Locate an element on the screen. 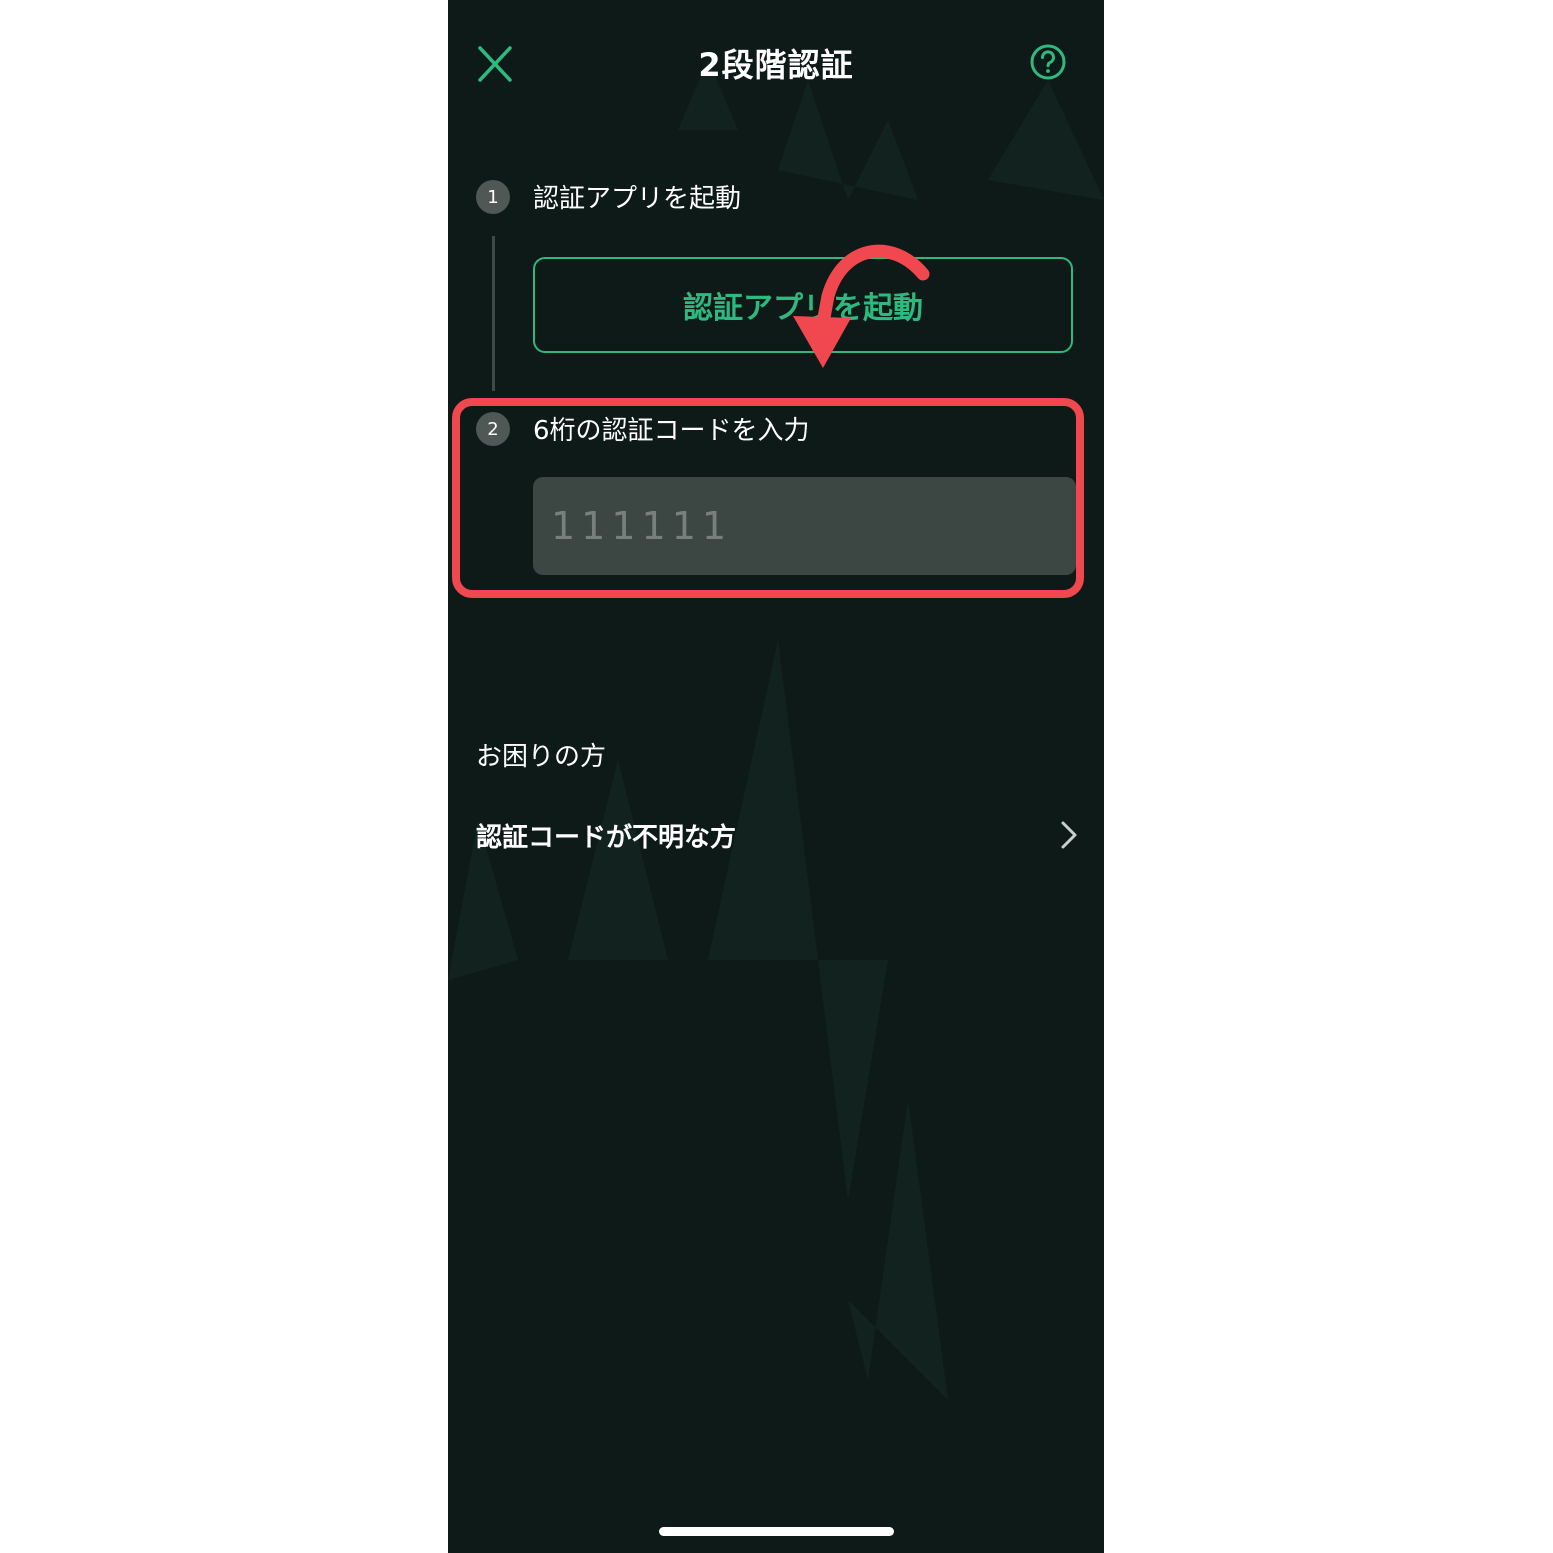 Image resolution: width=1553 pixels, height=1553 pixels. unknown-code-link: 認証コードが不明な方 is located at coordinates (778, 835).